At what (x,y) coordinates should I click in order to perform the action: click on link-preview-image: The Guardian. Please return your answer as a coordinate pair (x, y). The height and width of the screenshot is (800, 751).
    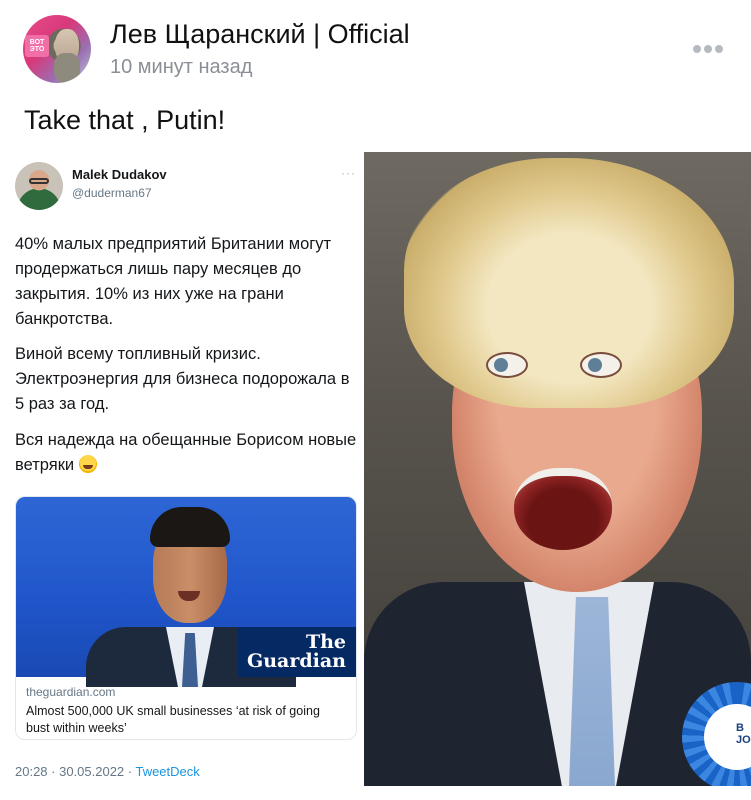
    Looking at the image, I should click on (186, 592).